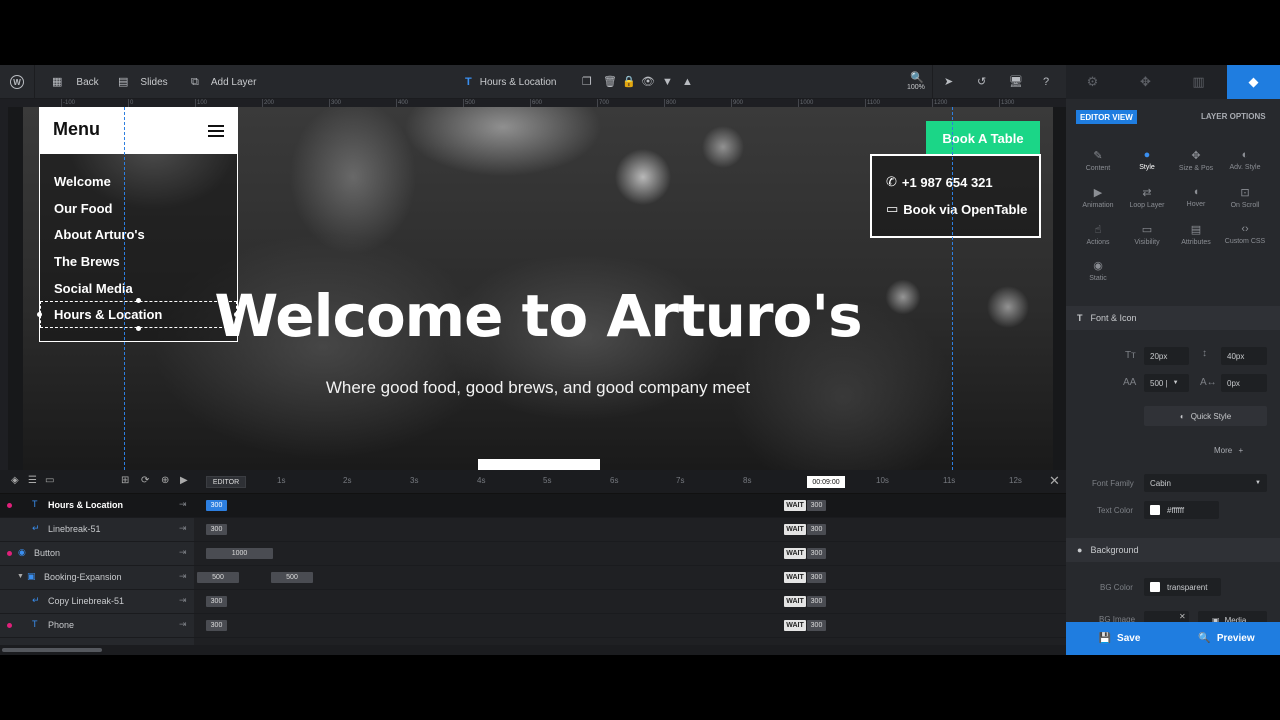  What do you see at coordinates (239, 553) in the screenshot?
I see `animation-duration-chip: 1000` at bounding box center [239, 553].